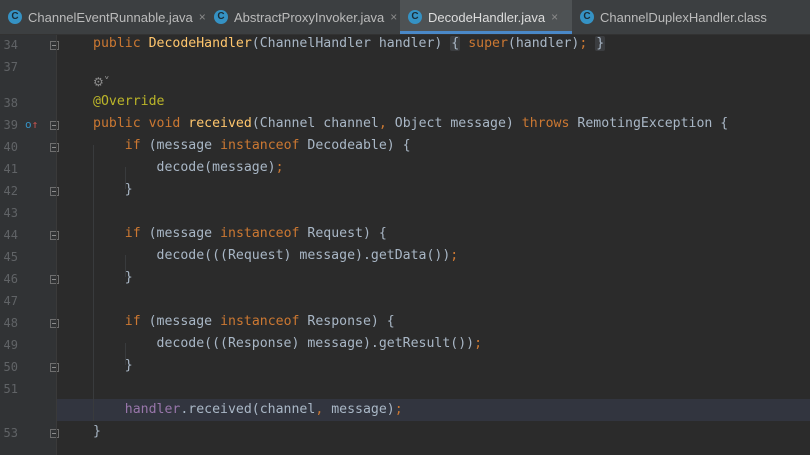  I want to click on tab-label: ChannelEventRunnable.java, so click(110, 17).